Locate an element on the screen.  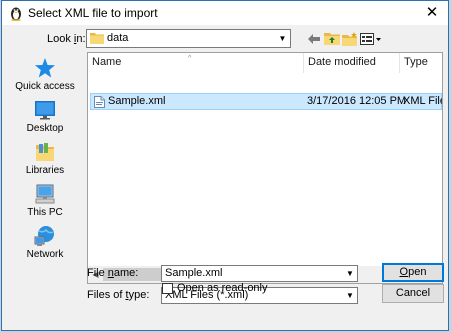
network-icon is located at coordinates (44, 236).